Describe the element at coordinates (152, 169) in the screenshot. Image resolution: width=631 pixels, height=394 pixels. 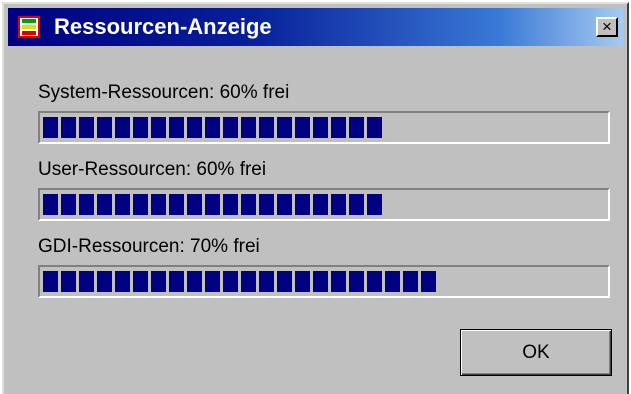
I see `user-resources-label: User-Ressourcen: 60% frei` at that location.